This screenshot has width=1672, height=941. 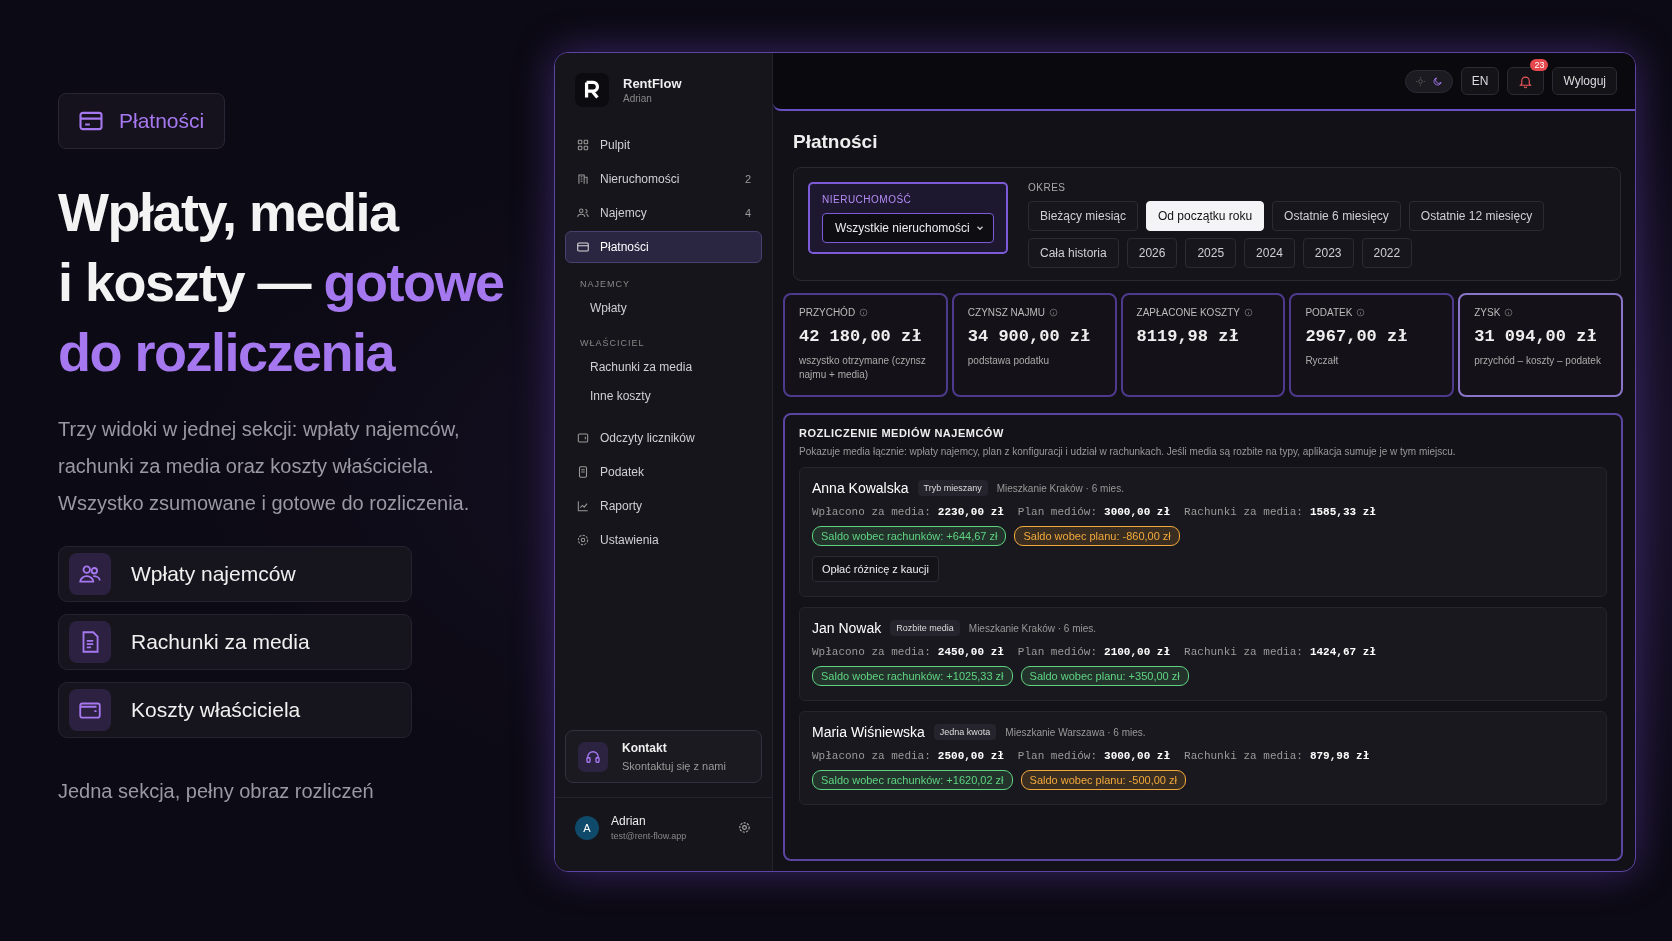 I want to click on mode-tag: Tryb mieszany, so click(x=952, y=488).